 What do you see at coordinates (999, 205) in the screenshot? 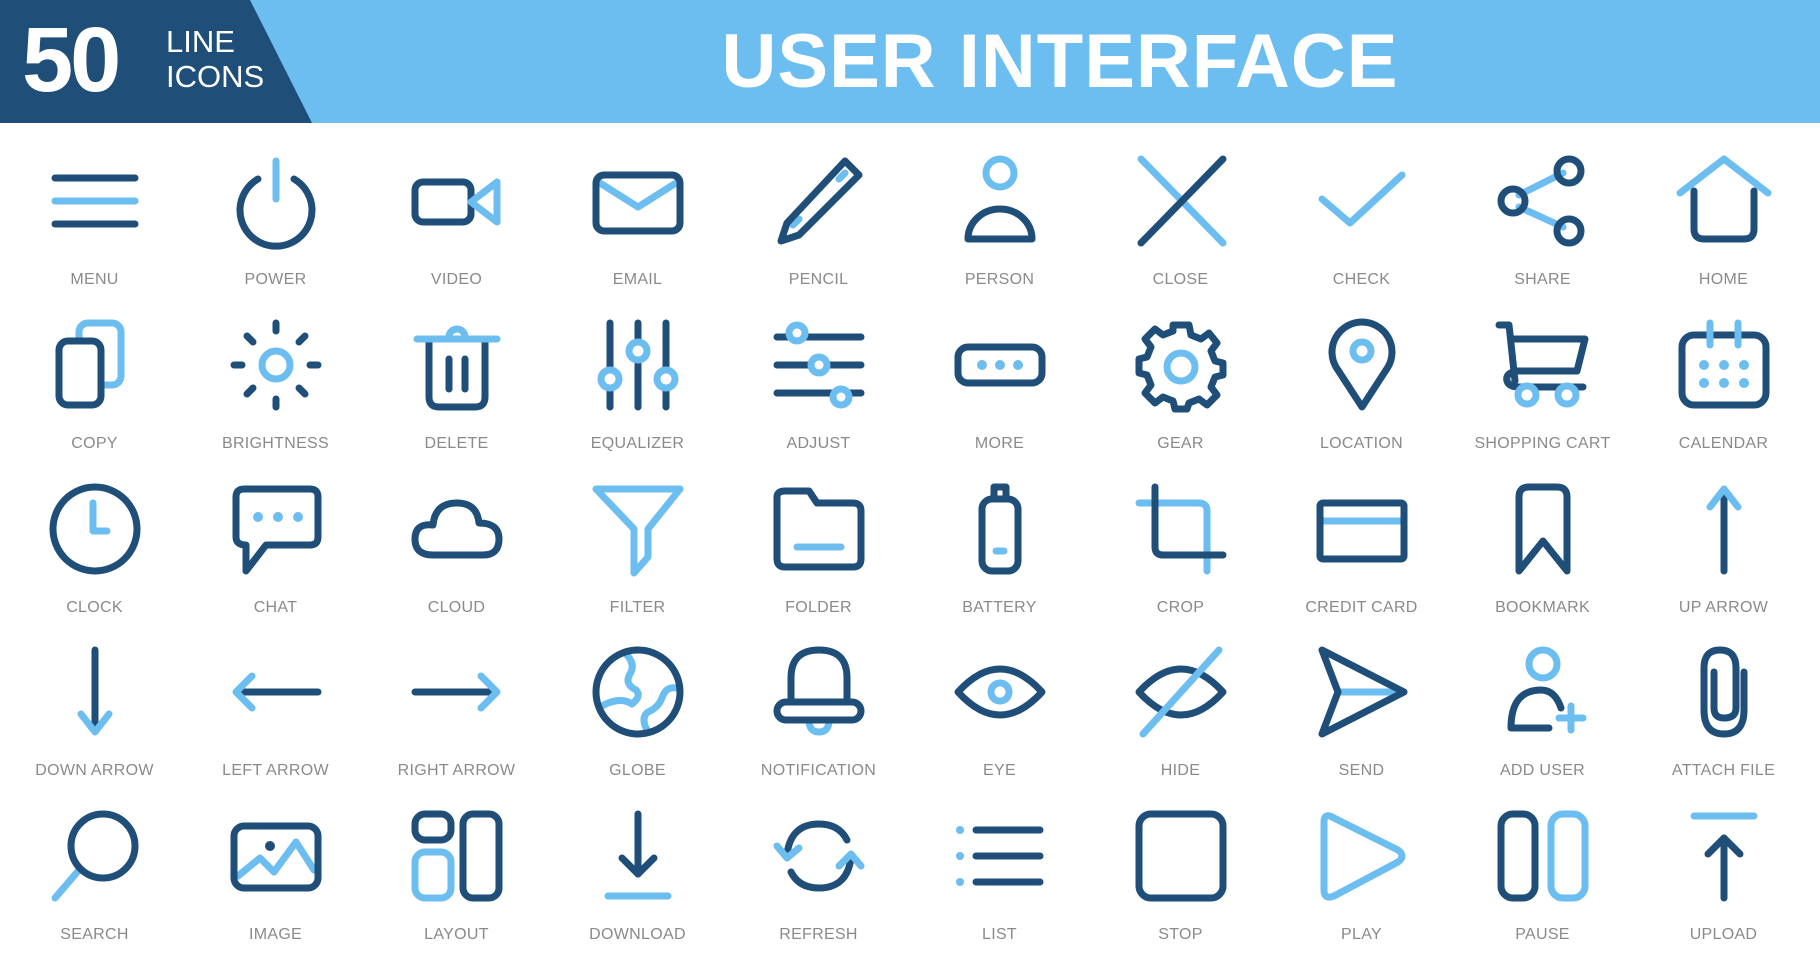
I see `icon-cell-person: PERSON` at bounding box center [999, 205].